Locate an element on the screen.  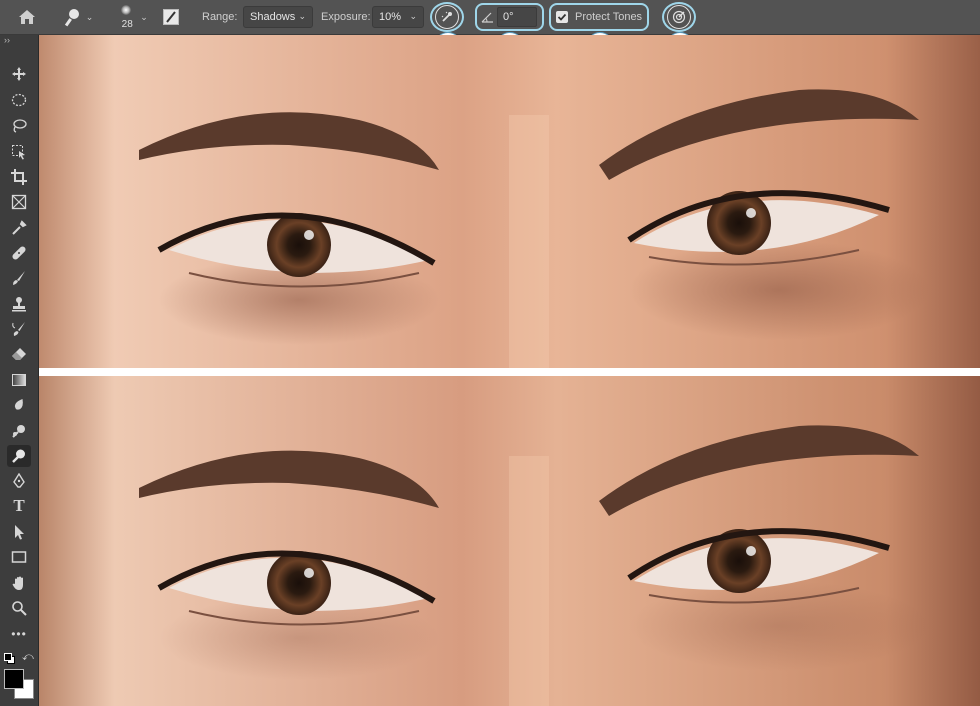
brush-icon is located at coordinates (19, 278).